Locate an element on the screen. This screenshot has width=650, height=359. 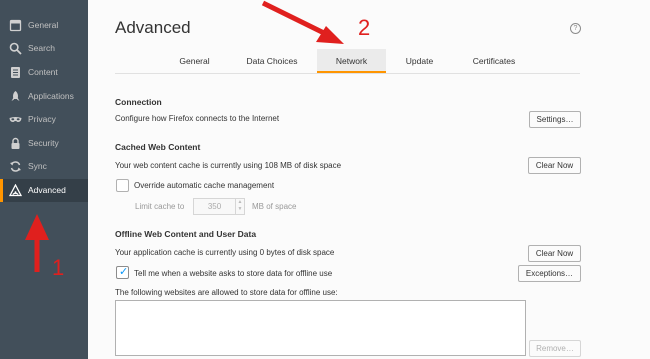
sidebar-item-search: Search is located at coordinates (44, 48).